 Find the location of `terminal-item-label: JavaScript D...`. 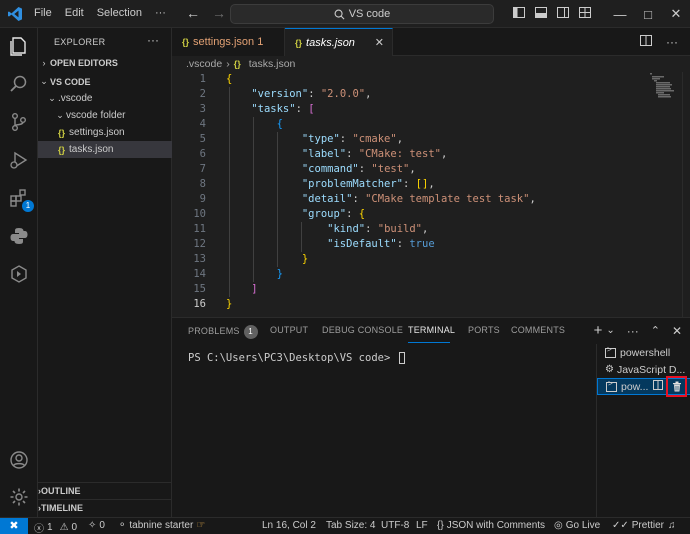

terminal-item-label: JavaScript D... is located at coordinates (651, 369).